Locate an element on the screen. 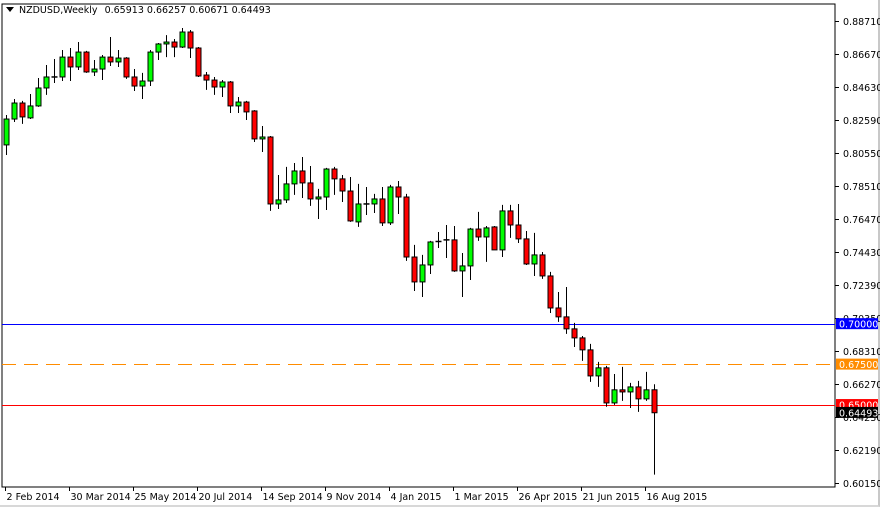  x-tick-label: 9 Nov 2014 is located at coordinates (354, 497).